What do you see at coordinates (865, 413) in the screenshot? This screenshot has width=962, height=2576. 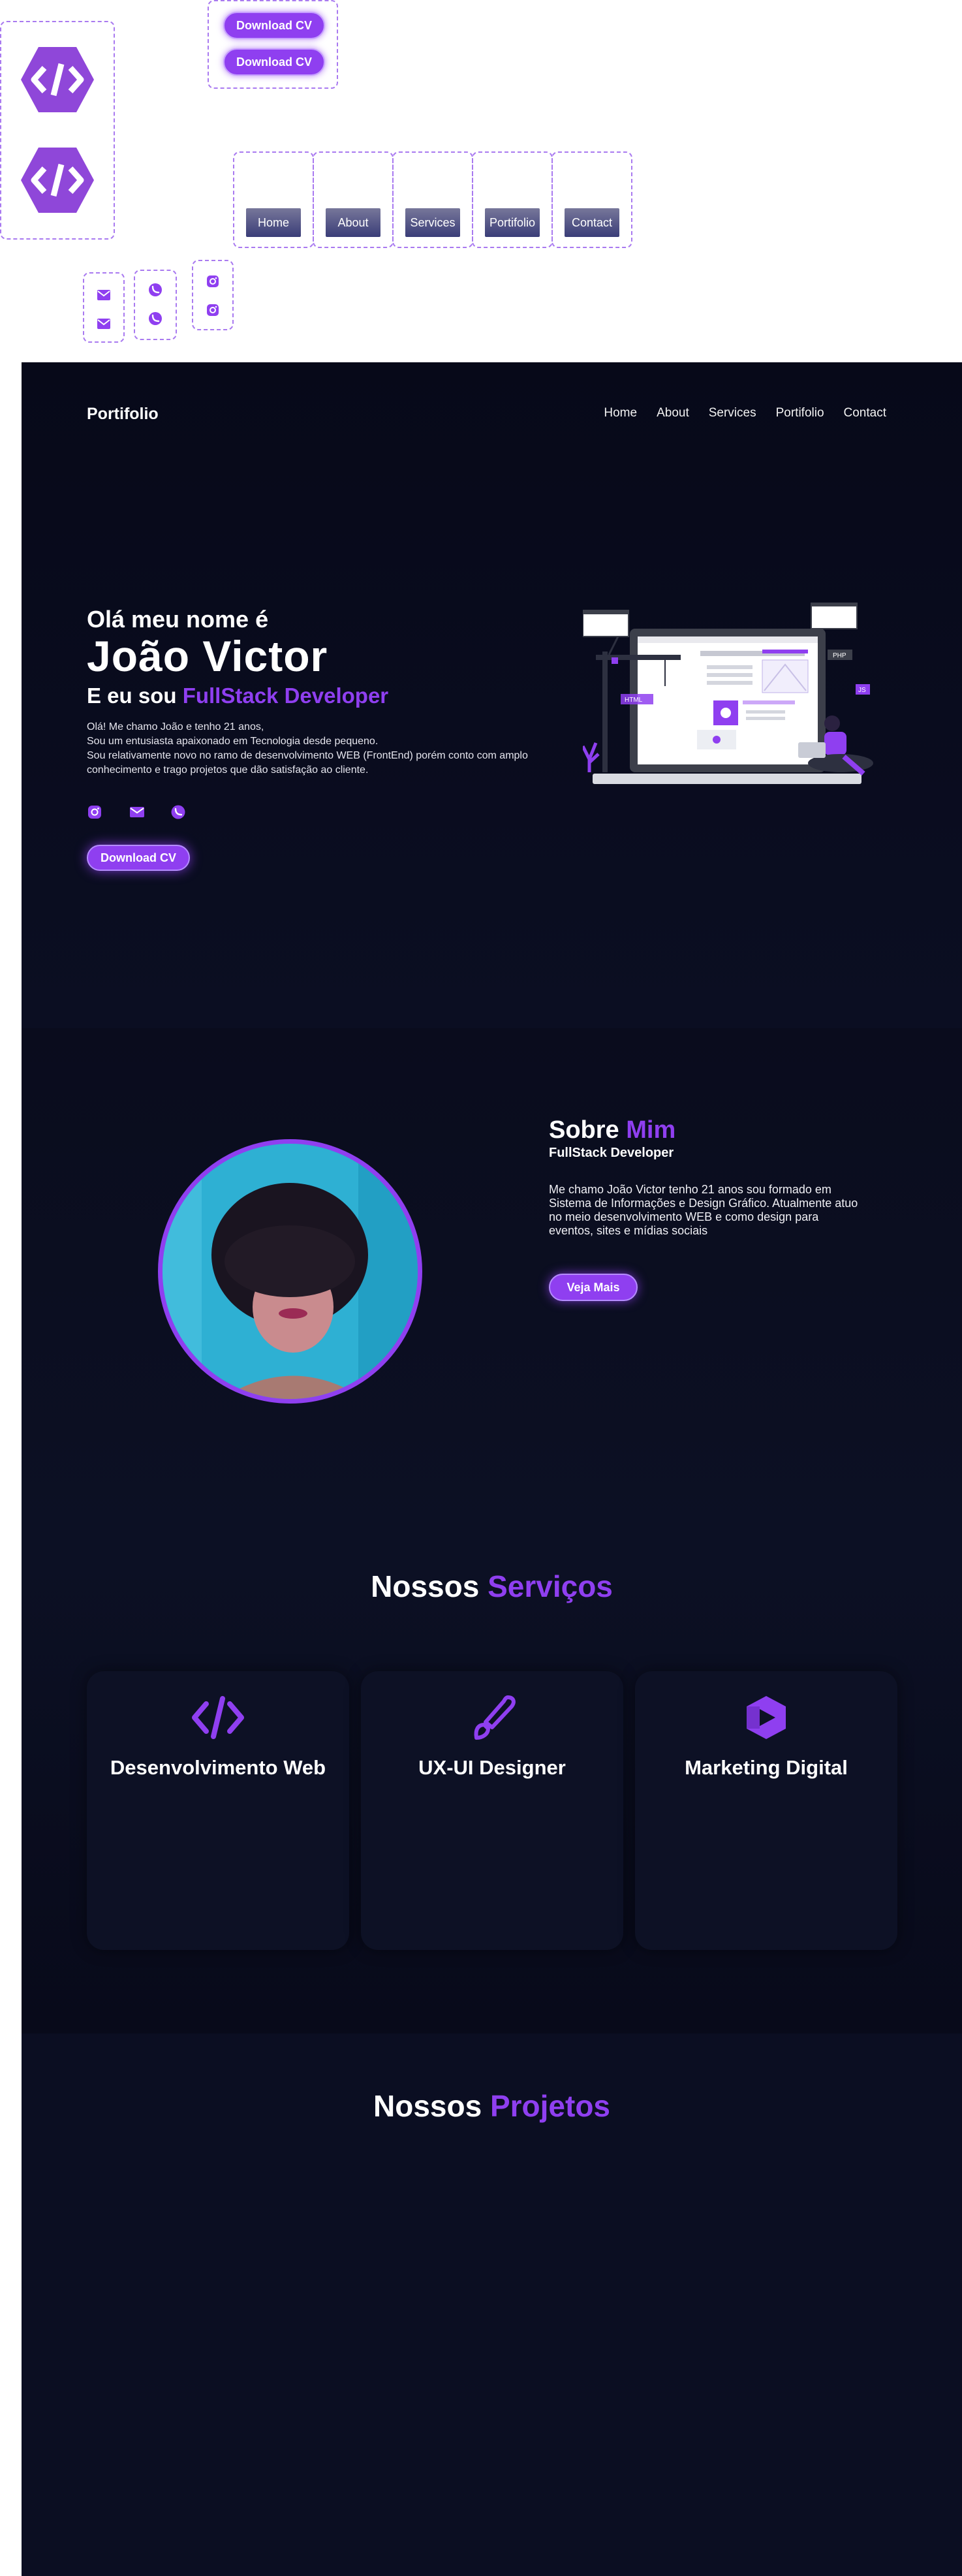 I see `nav-link-contact: Contact` at bounding box center [865, 413].